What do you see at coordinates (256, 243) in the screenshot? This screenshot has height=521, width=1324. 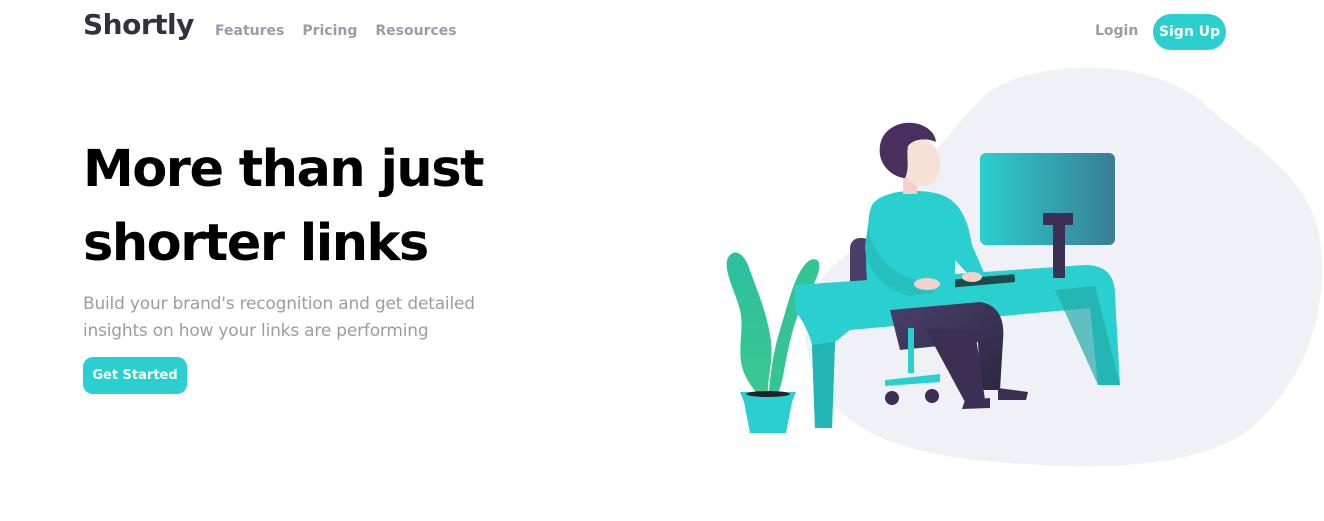 I see `hero-title-line-2: shorter links` at bounding box center [256, 243].